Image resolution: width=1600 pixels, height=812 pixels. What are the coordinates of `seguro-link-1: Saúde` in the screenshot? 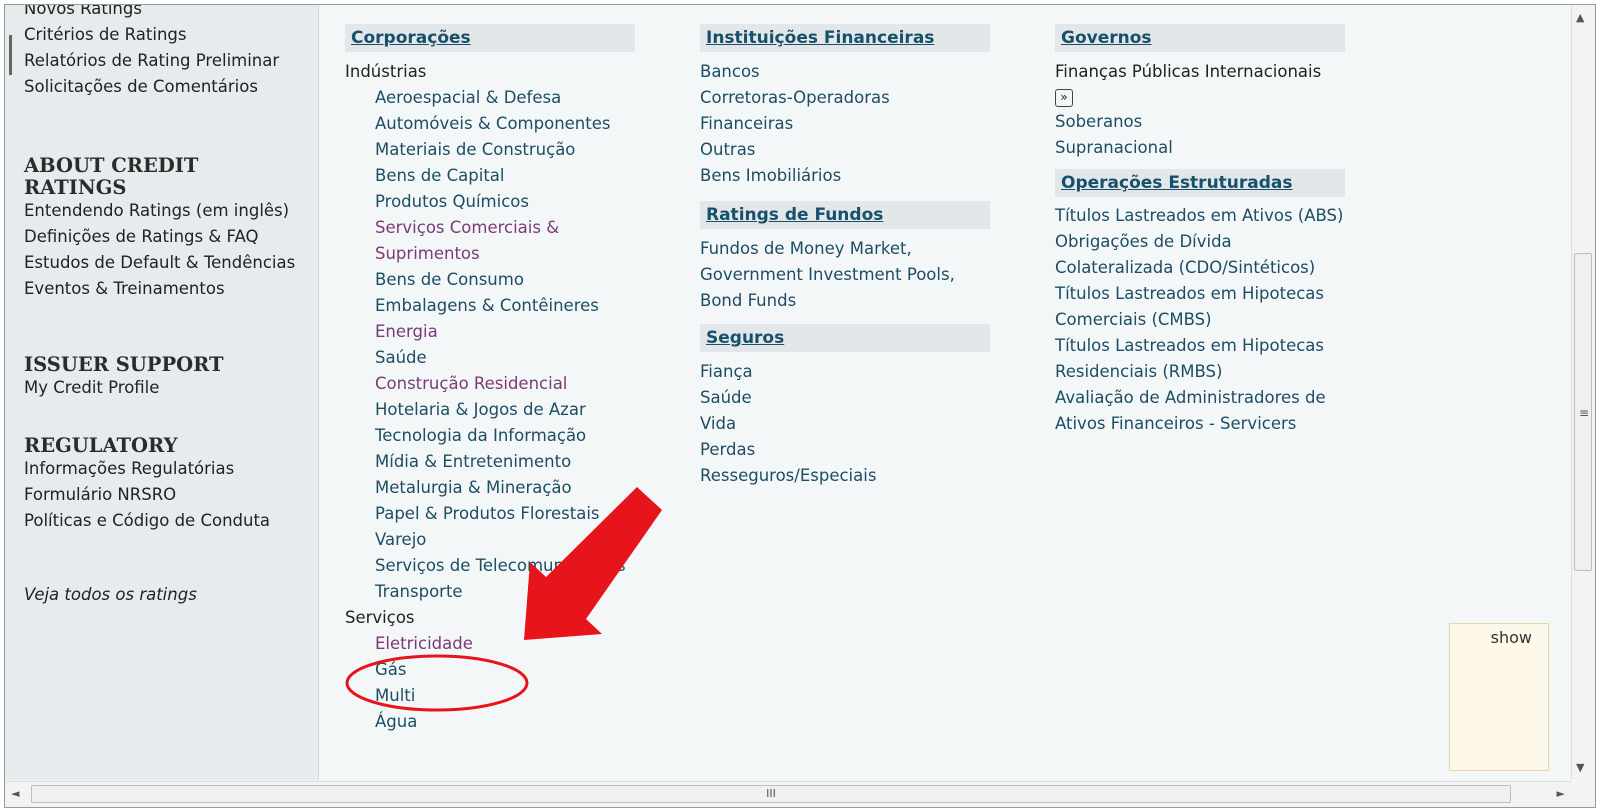 It's located at (845, 398).